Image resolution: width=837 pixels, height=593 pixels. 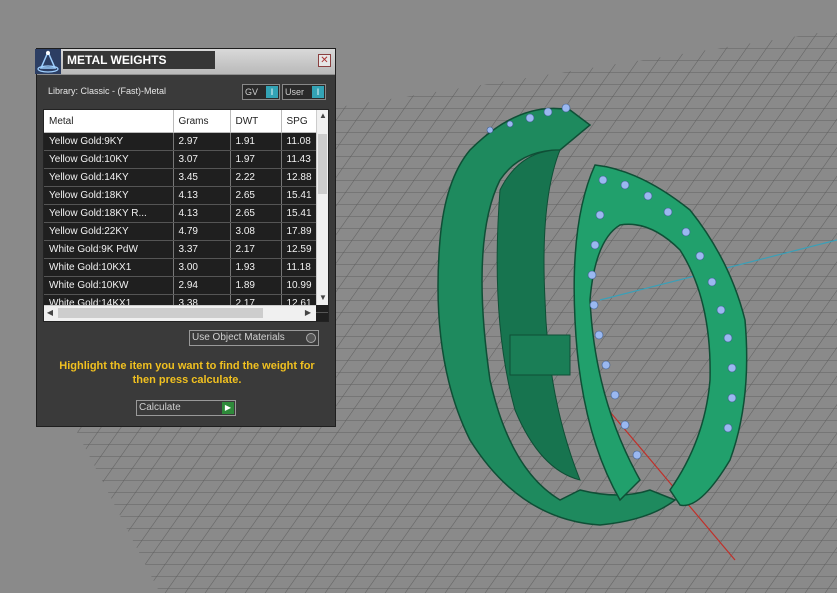 What do you see at coordinates (252, 92) in the screenshot?
I see `gv-toggle-label: GV` at bounding box center [252, 92].